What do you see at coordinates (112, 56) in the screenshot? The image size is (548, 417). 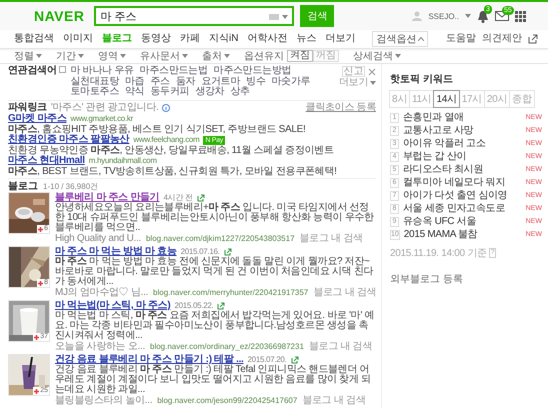 I see `filter-dropdown: 영역` at bounding box center [112, 56].